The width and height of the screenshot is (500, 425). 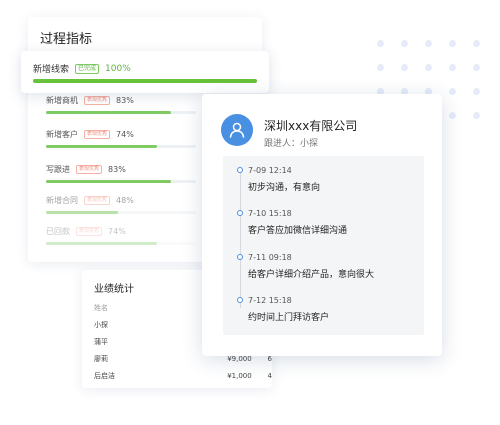 I want to click on company-name: 深圳xxx有限公司, so click(x=311, y=126).